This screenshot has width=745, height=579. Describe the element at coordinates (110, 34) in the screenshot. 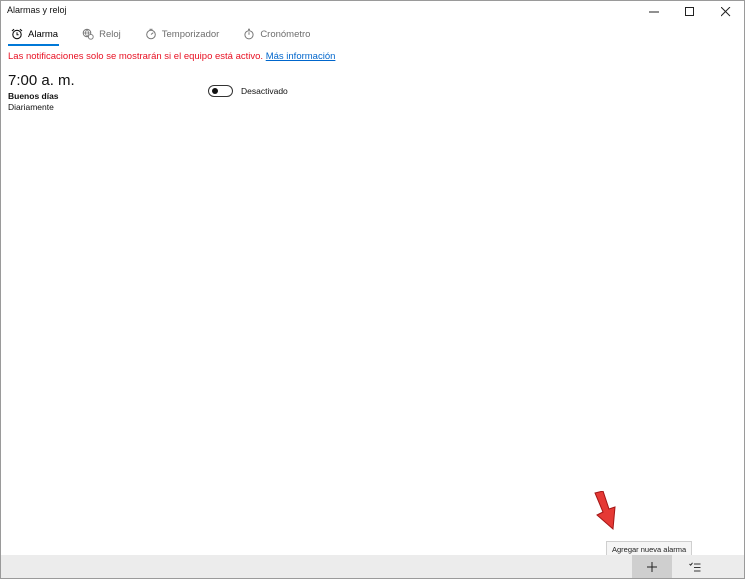

I see `tab-clock-label: Reloj` at that location.